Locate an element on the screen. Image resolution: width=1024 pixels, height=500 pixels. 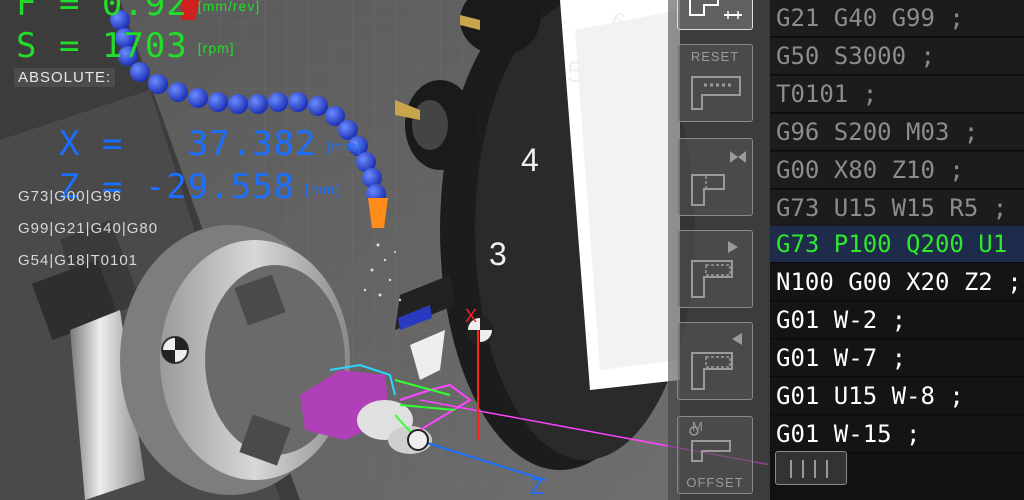
facing-operation-button is located at coordinates (715, 177).